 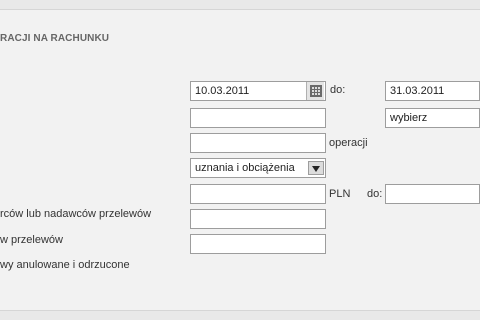 I want to click on date-to-value: 31.03.2011, so click(x=417, y=91).